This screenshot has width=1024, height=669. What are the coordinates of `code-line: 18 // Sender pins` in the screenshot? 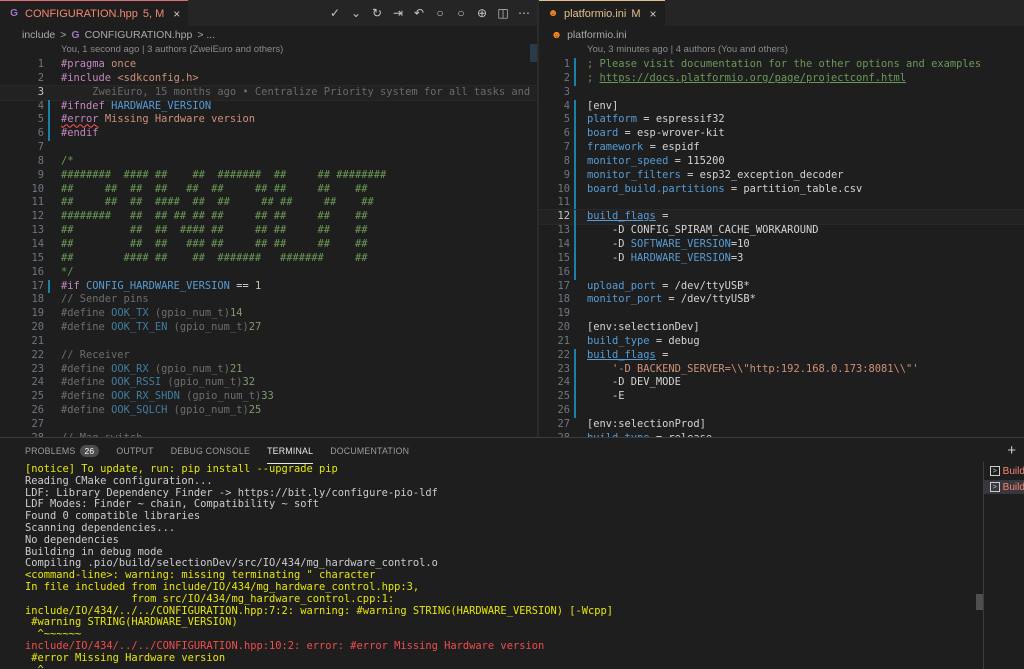 It's located at (268, 300).